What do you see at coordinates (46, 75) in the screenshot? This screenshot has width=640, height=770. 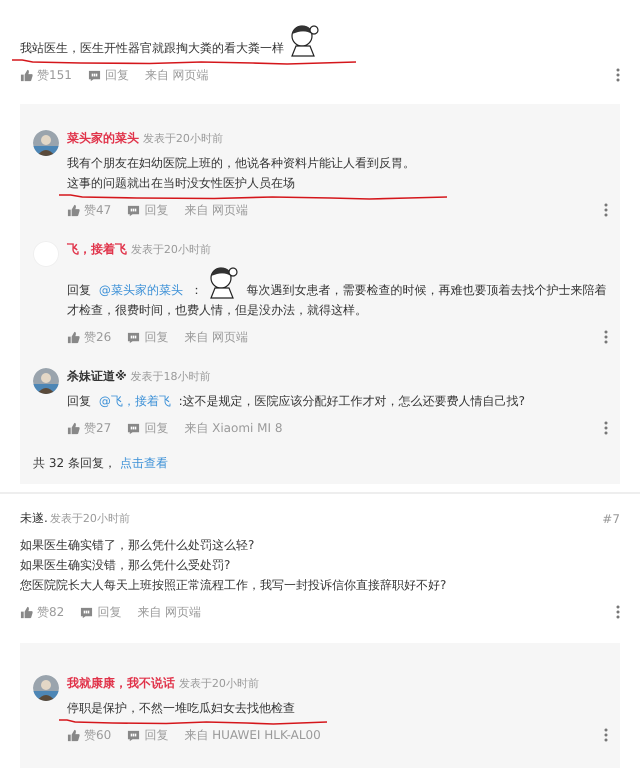 I see `like-button: 赞151` at bounding box center [46, 75].